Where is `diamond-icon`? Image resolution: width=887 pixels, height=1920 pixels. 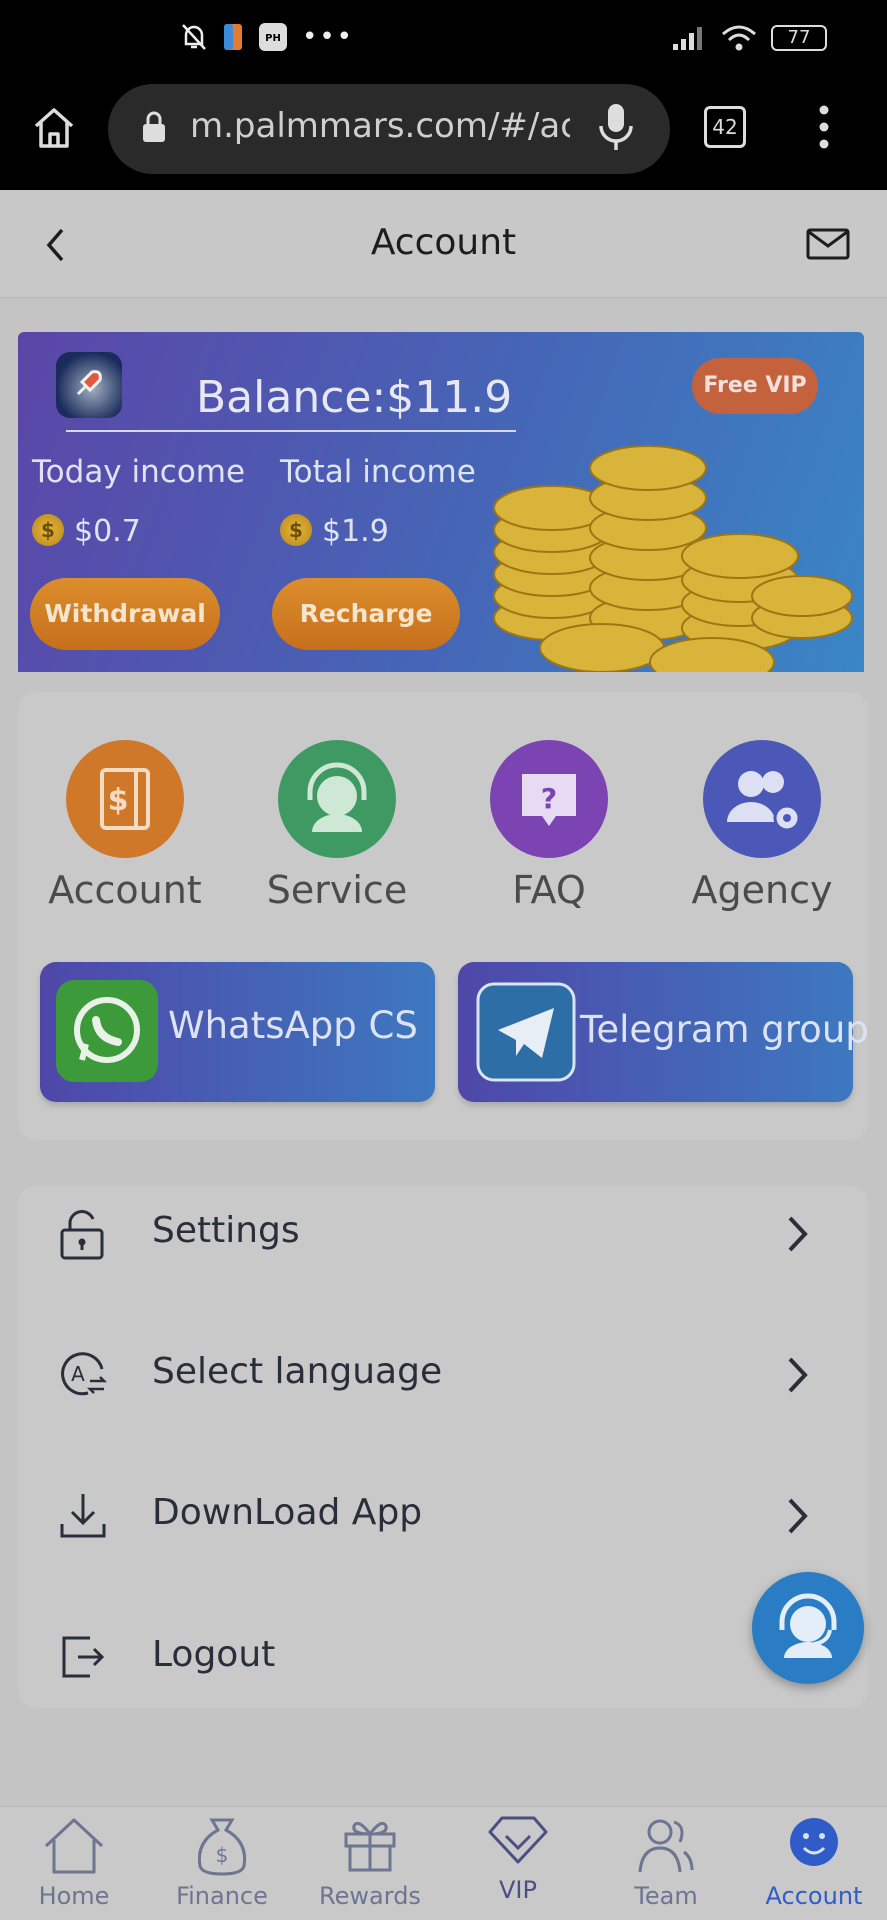
diamond-icon is located at coordinates (518, 1840).